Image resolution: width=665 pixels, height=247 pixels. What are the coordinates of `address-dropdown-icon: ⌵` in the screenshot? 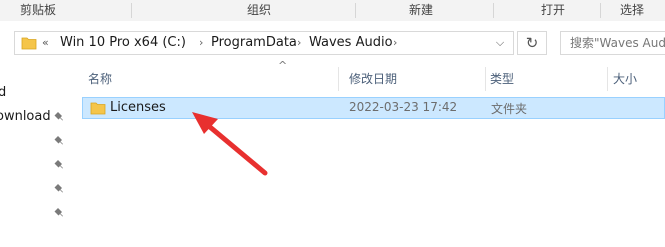 It's located at (500, 43).